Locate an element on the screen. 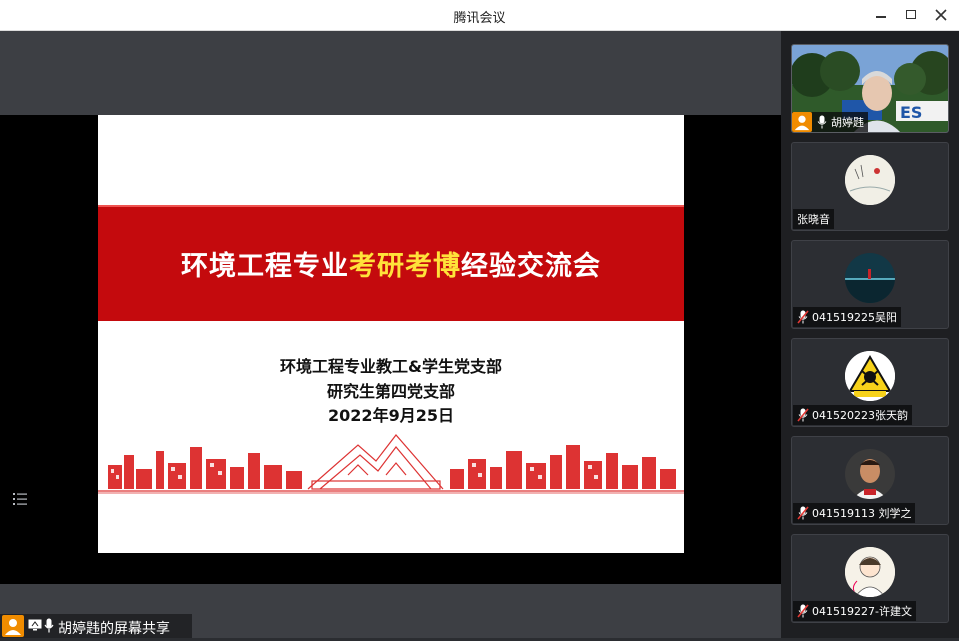 The height and width of the screenshot is (641, 959). maximize-icon is located at coordinates (911, 14).